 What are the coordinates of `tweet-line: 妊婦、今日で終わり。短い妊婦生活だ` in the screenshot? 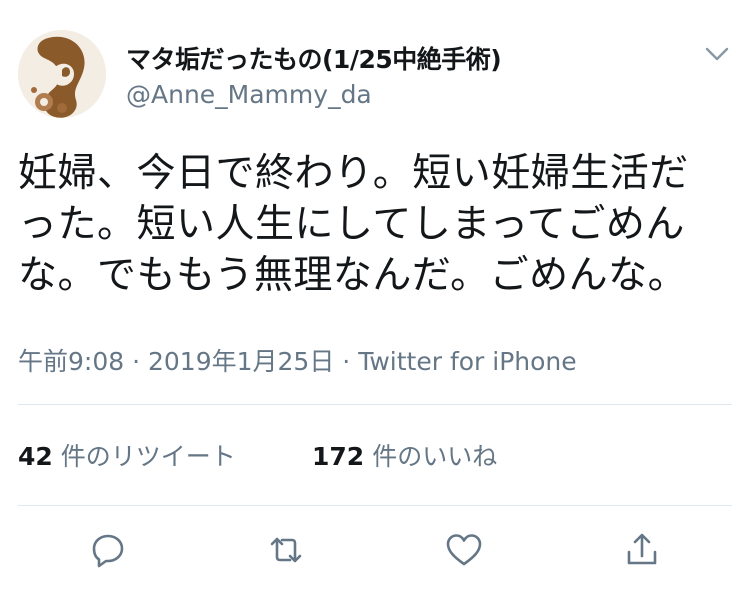 It's located at (353, 173).